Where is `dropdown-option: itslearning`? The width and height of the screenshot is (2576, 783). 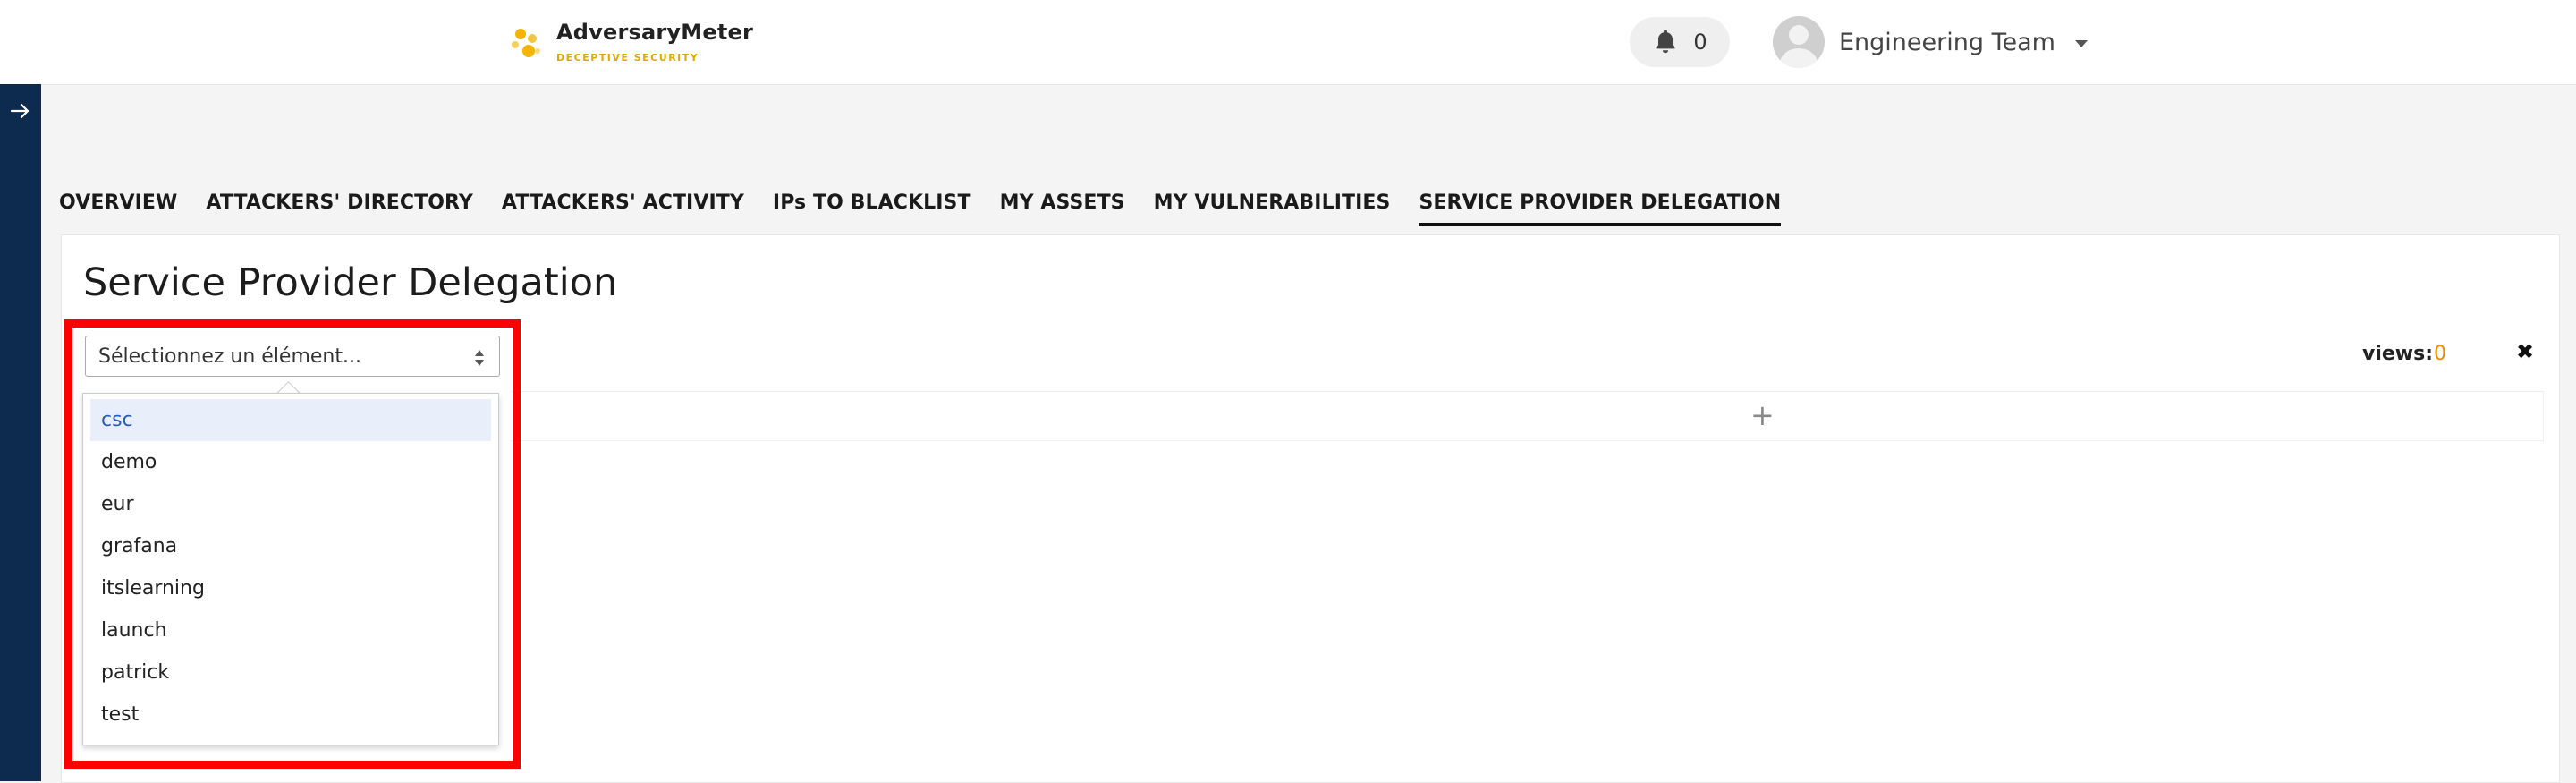 dropdown-option: itslearning is located at coordinates (290, 588).